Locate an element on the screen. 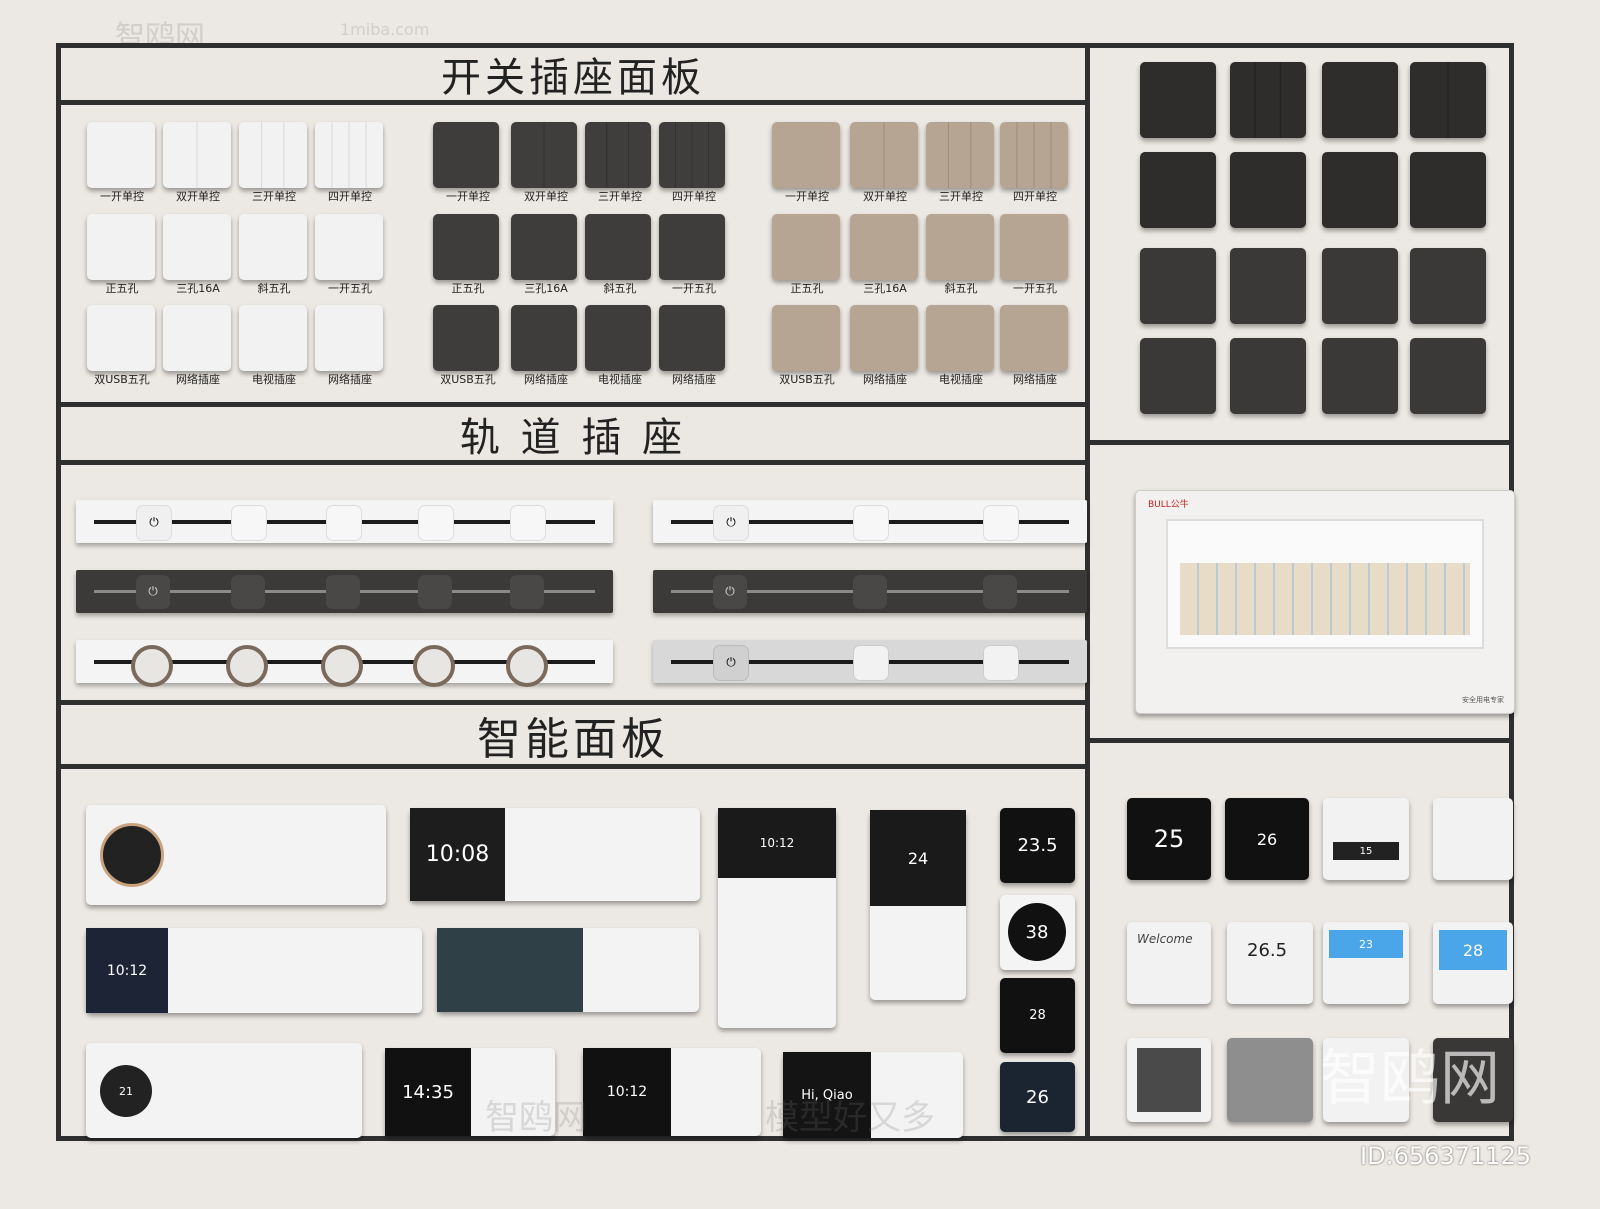  thermostat-blue-28: 28 is located at coordinates (1473, 963).